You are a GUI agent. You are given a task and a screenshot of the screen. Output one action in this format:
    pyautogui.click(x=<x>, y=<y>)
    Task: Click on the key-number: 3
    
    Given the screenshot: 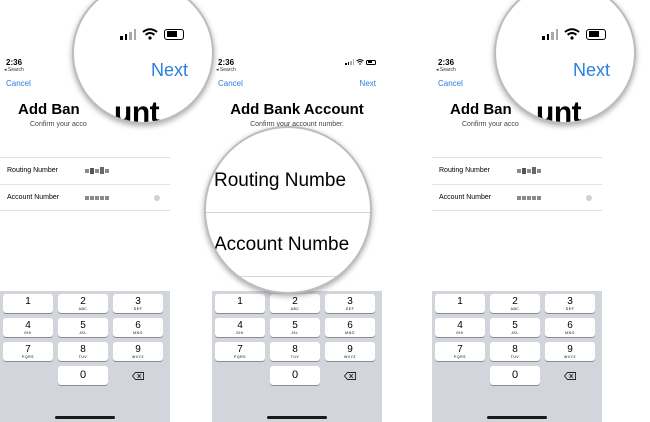 What is the action you would take?
    pyautogui.click(x=138, y=301)
    